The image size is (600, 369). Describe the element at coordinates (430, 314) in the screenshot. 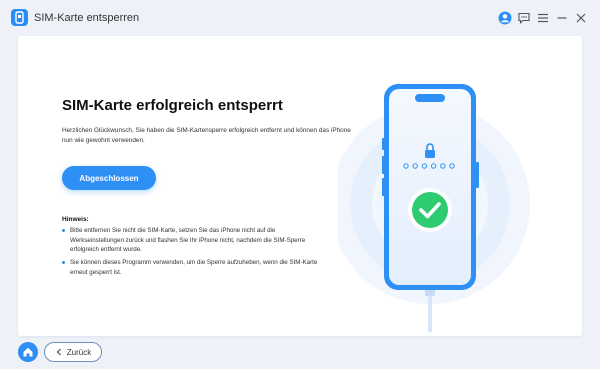

I see `cable-line` at that location.